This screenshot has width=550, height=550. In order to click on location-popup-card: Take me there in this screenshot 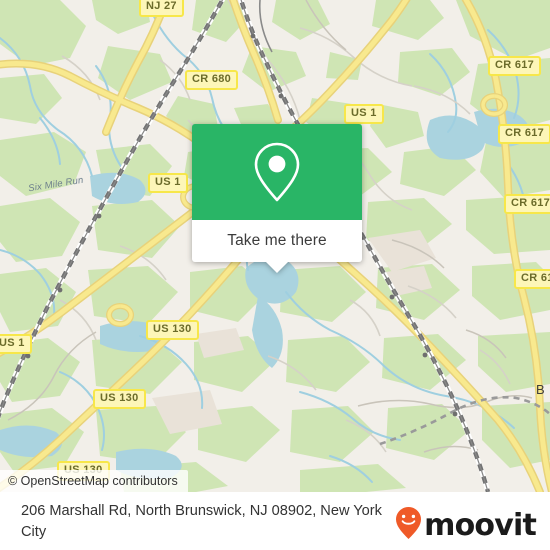, I will do `click(277, 198)`.